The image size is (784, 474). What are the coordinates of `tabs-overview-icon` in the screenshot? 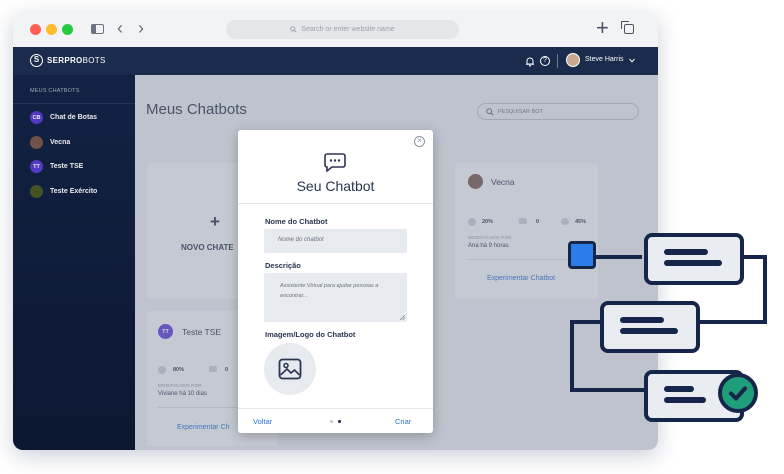 It's located at (627, 27).